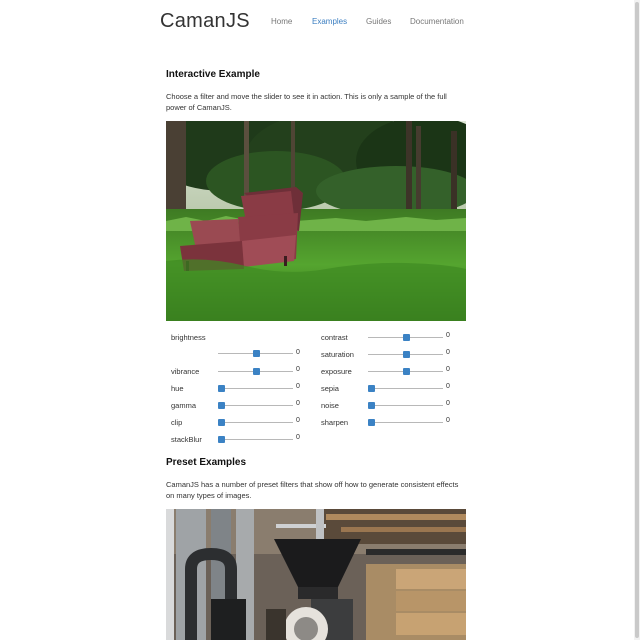 This screenshot has height=640, width=640. I want to click on sepia-slider-handle, so click(371, 388).